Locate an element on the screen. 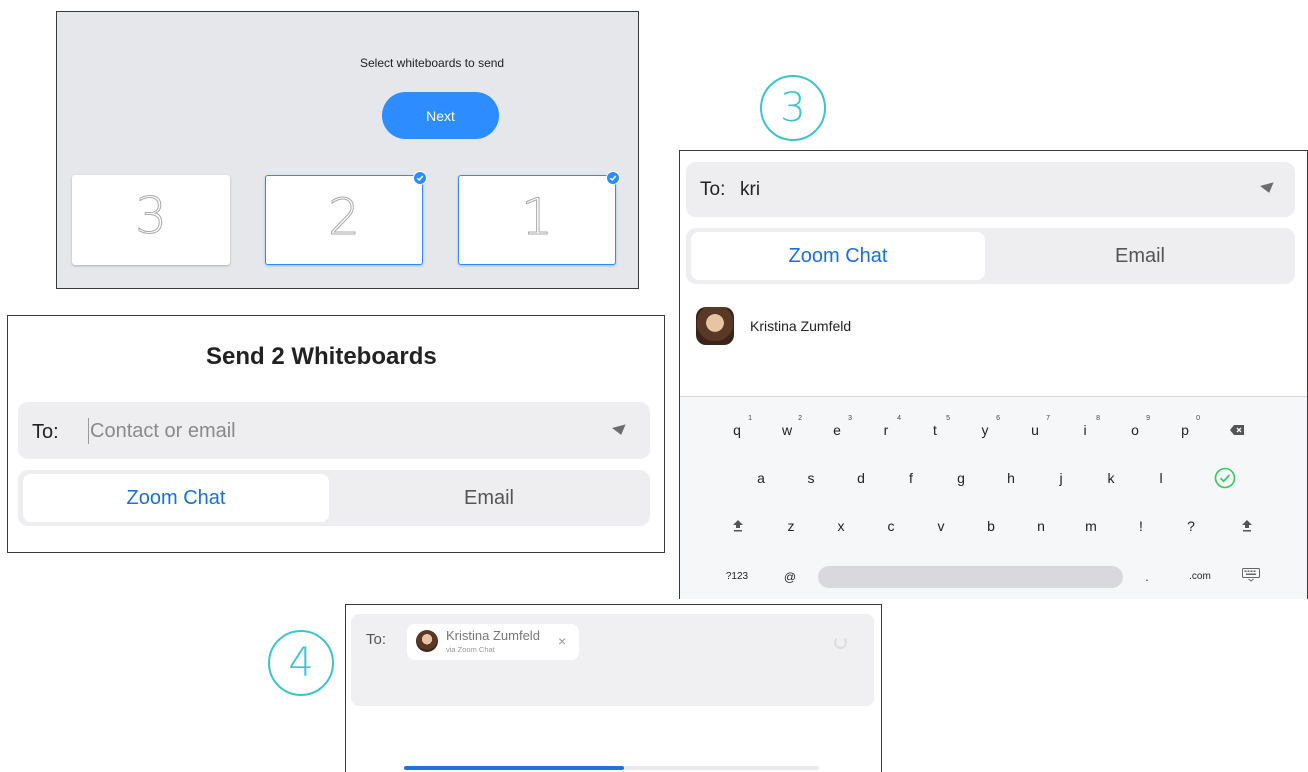 Image resolution: width=1308 pixels, height=772 pixels. whiteboard-number: 2 is located at coordinates (344, 217).